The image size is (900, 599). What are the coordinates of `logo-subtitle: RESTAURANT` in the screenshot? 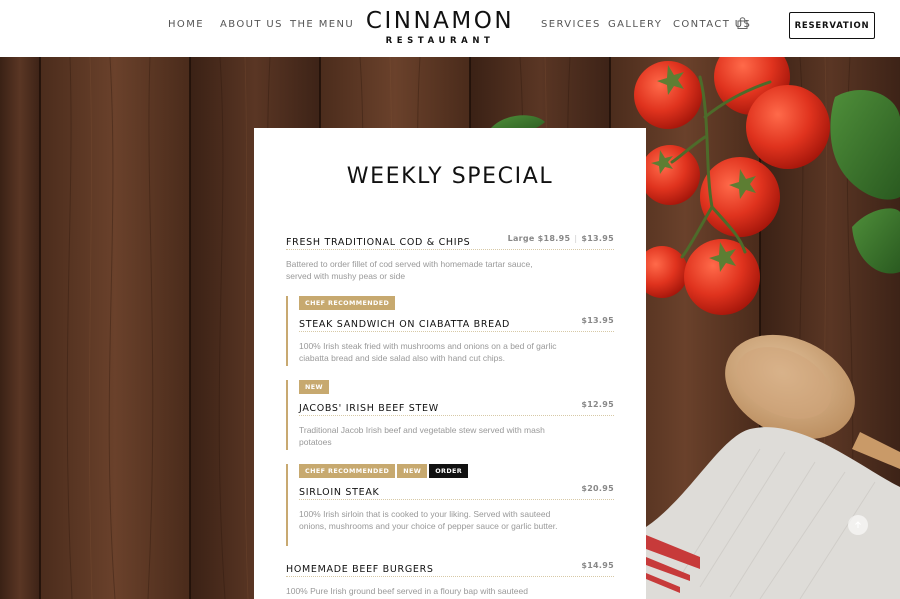 It's located at (440, 41).